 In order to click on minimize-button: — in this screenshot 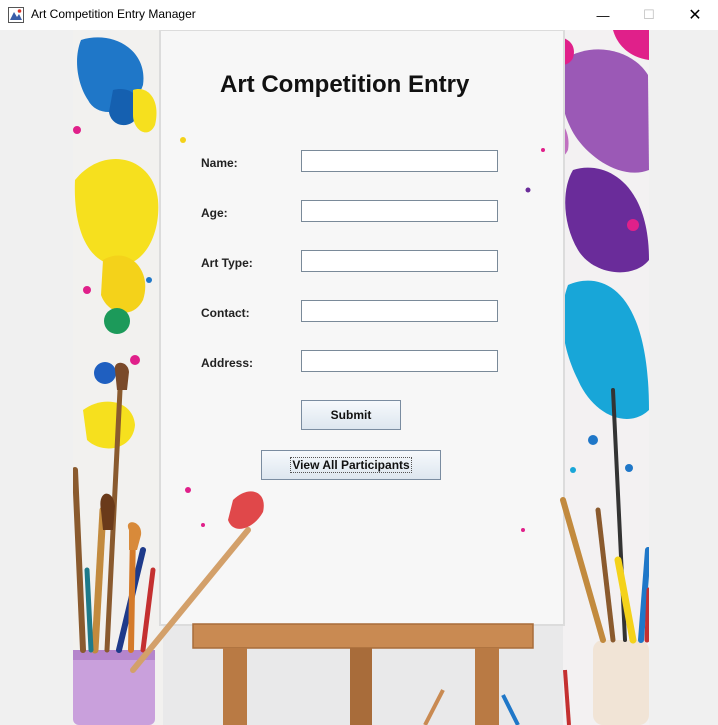, I will do `click(603, 15)`.